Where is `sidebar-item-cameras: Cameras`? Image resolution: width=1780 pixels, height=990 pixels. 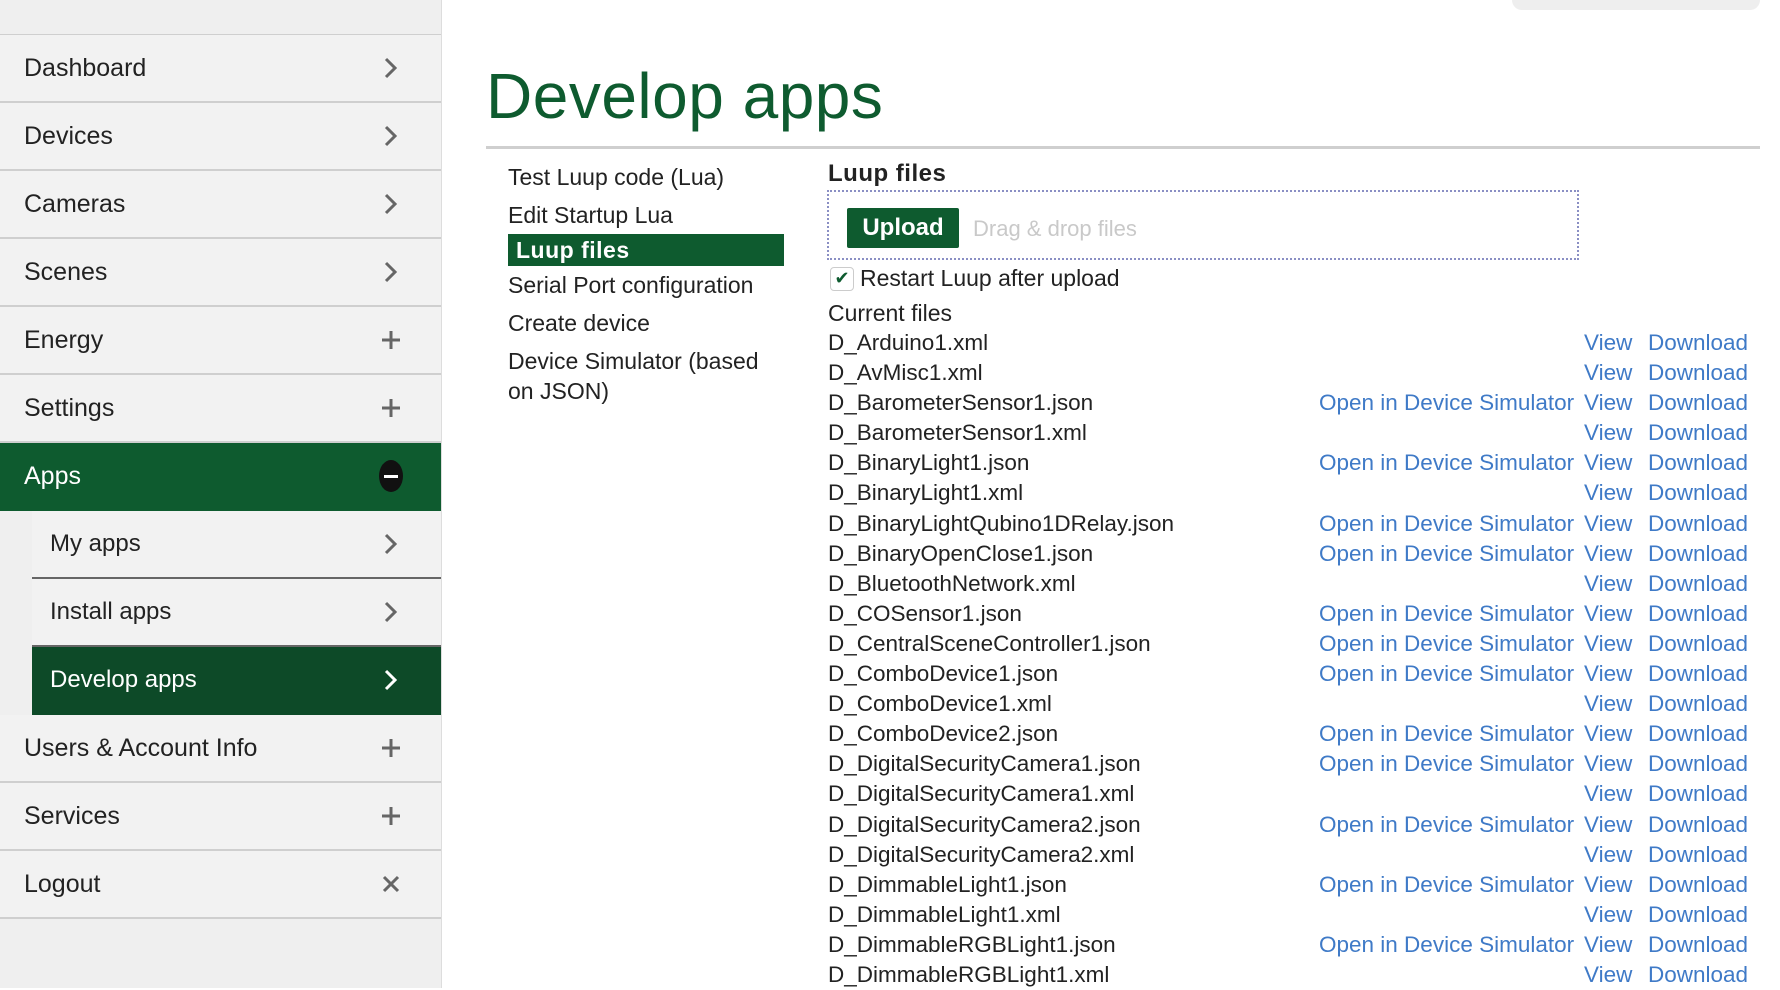
sidebar-item-cameras: Cameras is located at coordinates (220, 205).